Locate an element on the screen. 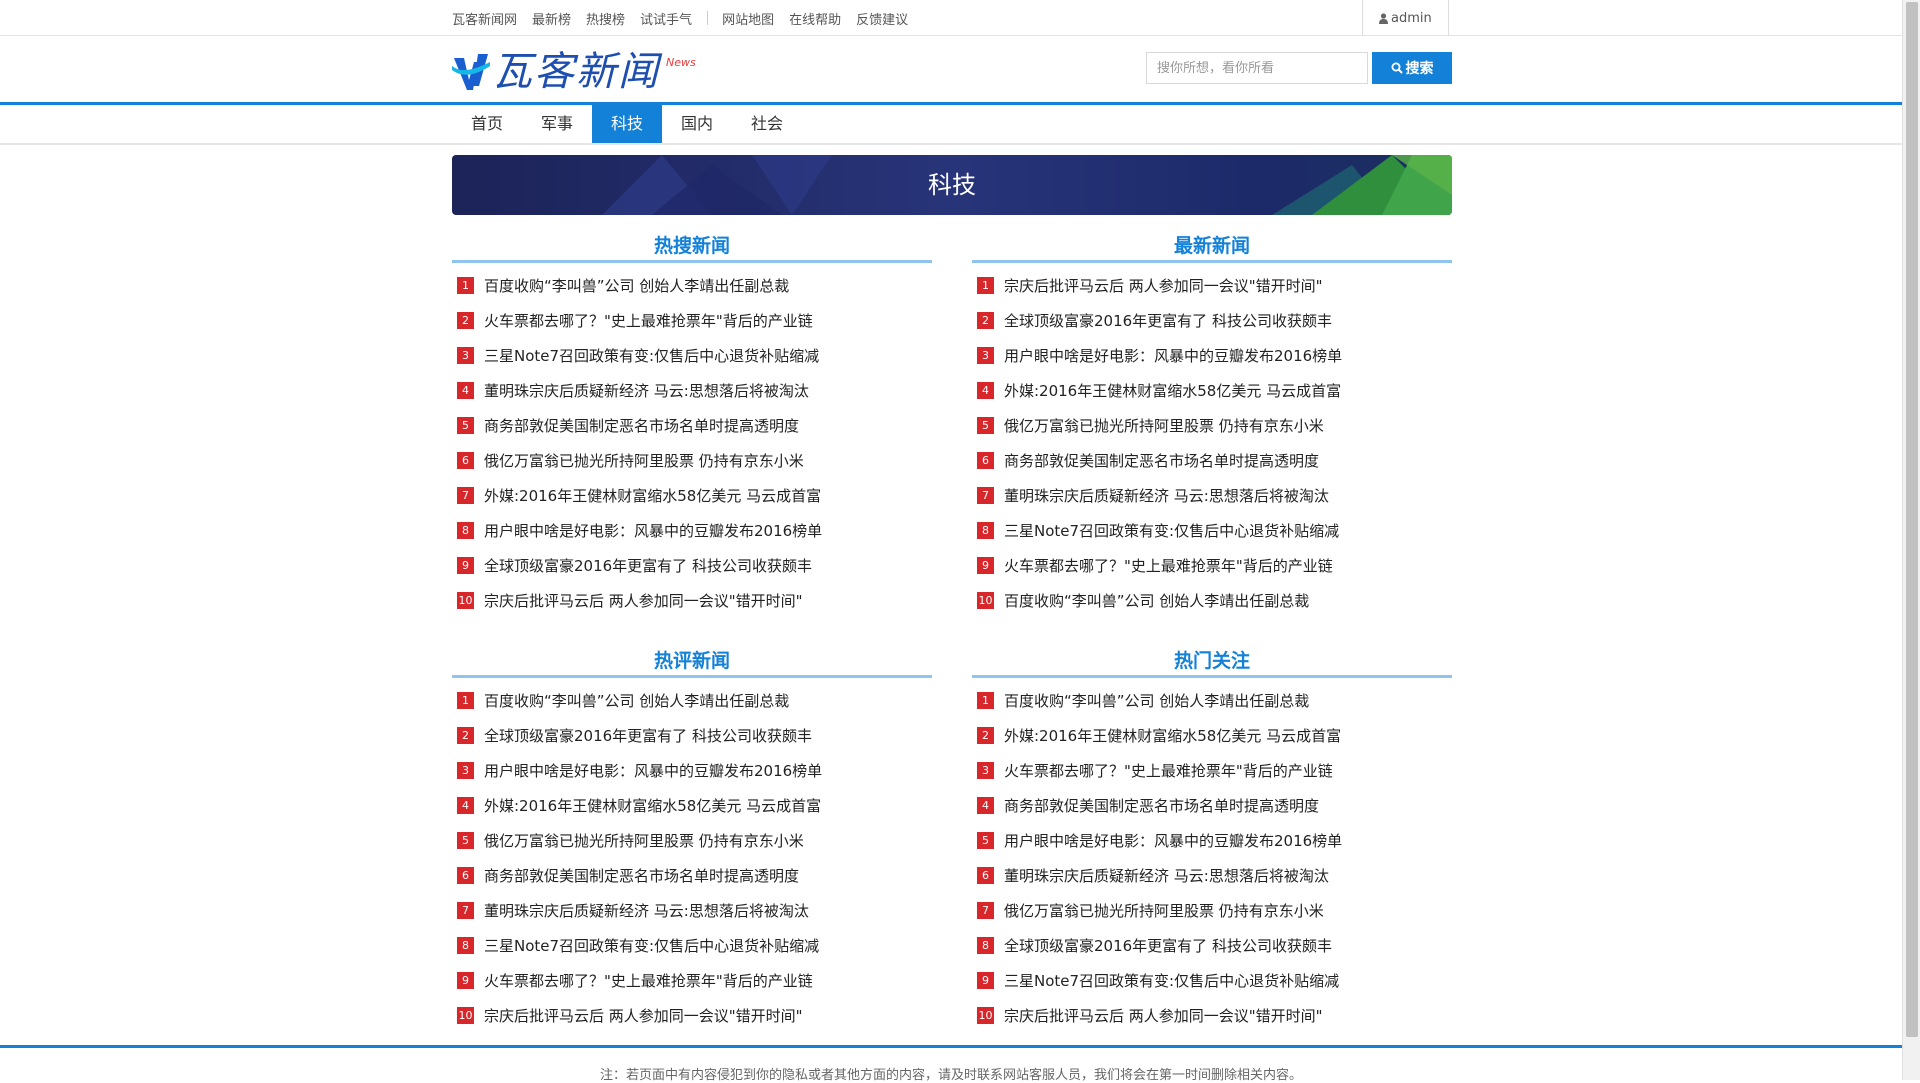 Image resolution: width=1920 pixels, height=1083 pixels. nav-item-military: 军事 is located at coordinates (557, 124).